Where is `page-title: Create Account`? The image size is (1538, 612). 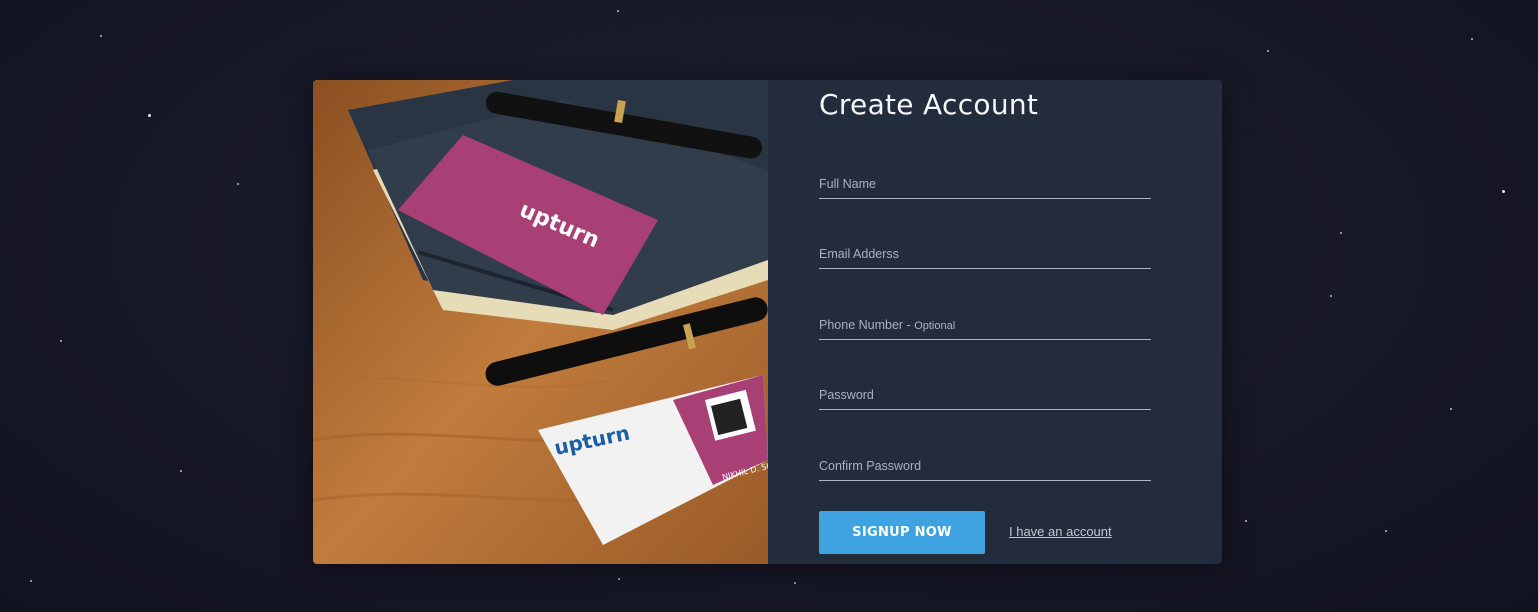
page-title: Create Account is located at coordinates (929, 104).